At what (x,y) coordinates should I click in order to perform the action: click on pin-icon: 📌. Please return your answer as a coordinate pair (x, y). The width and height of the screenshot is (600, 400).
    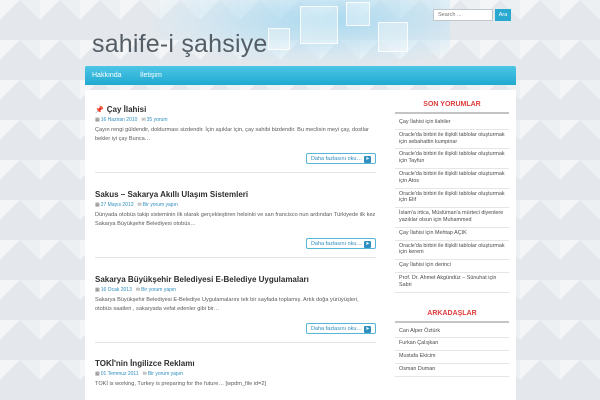
    Looking at the image, I should click on (99, 110).